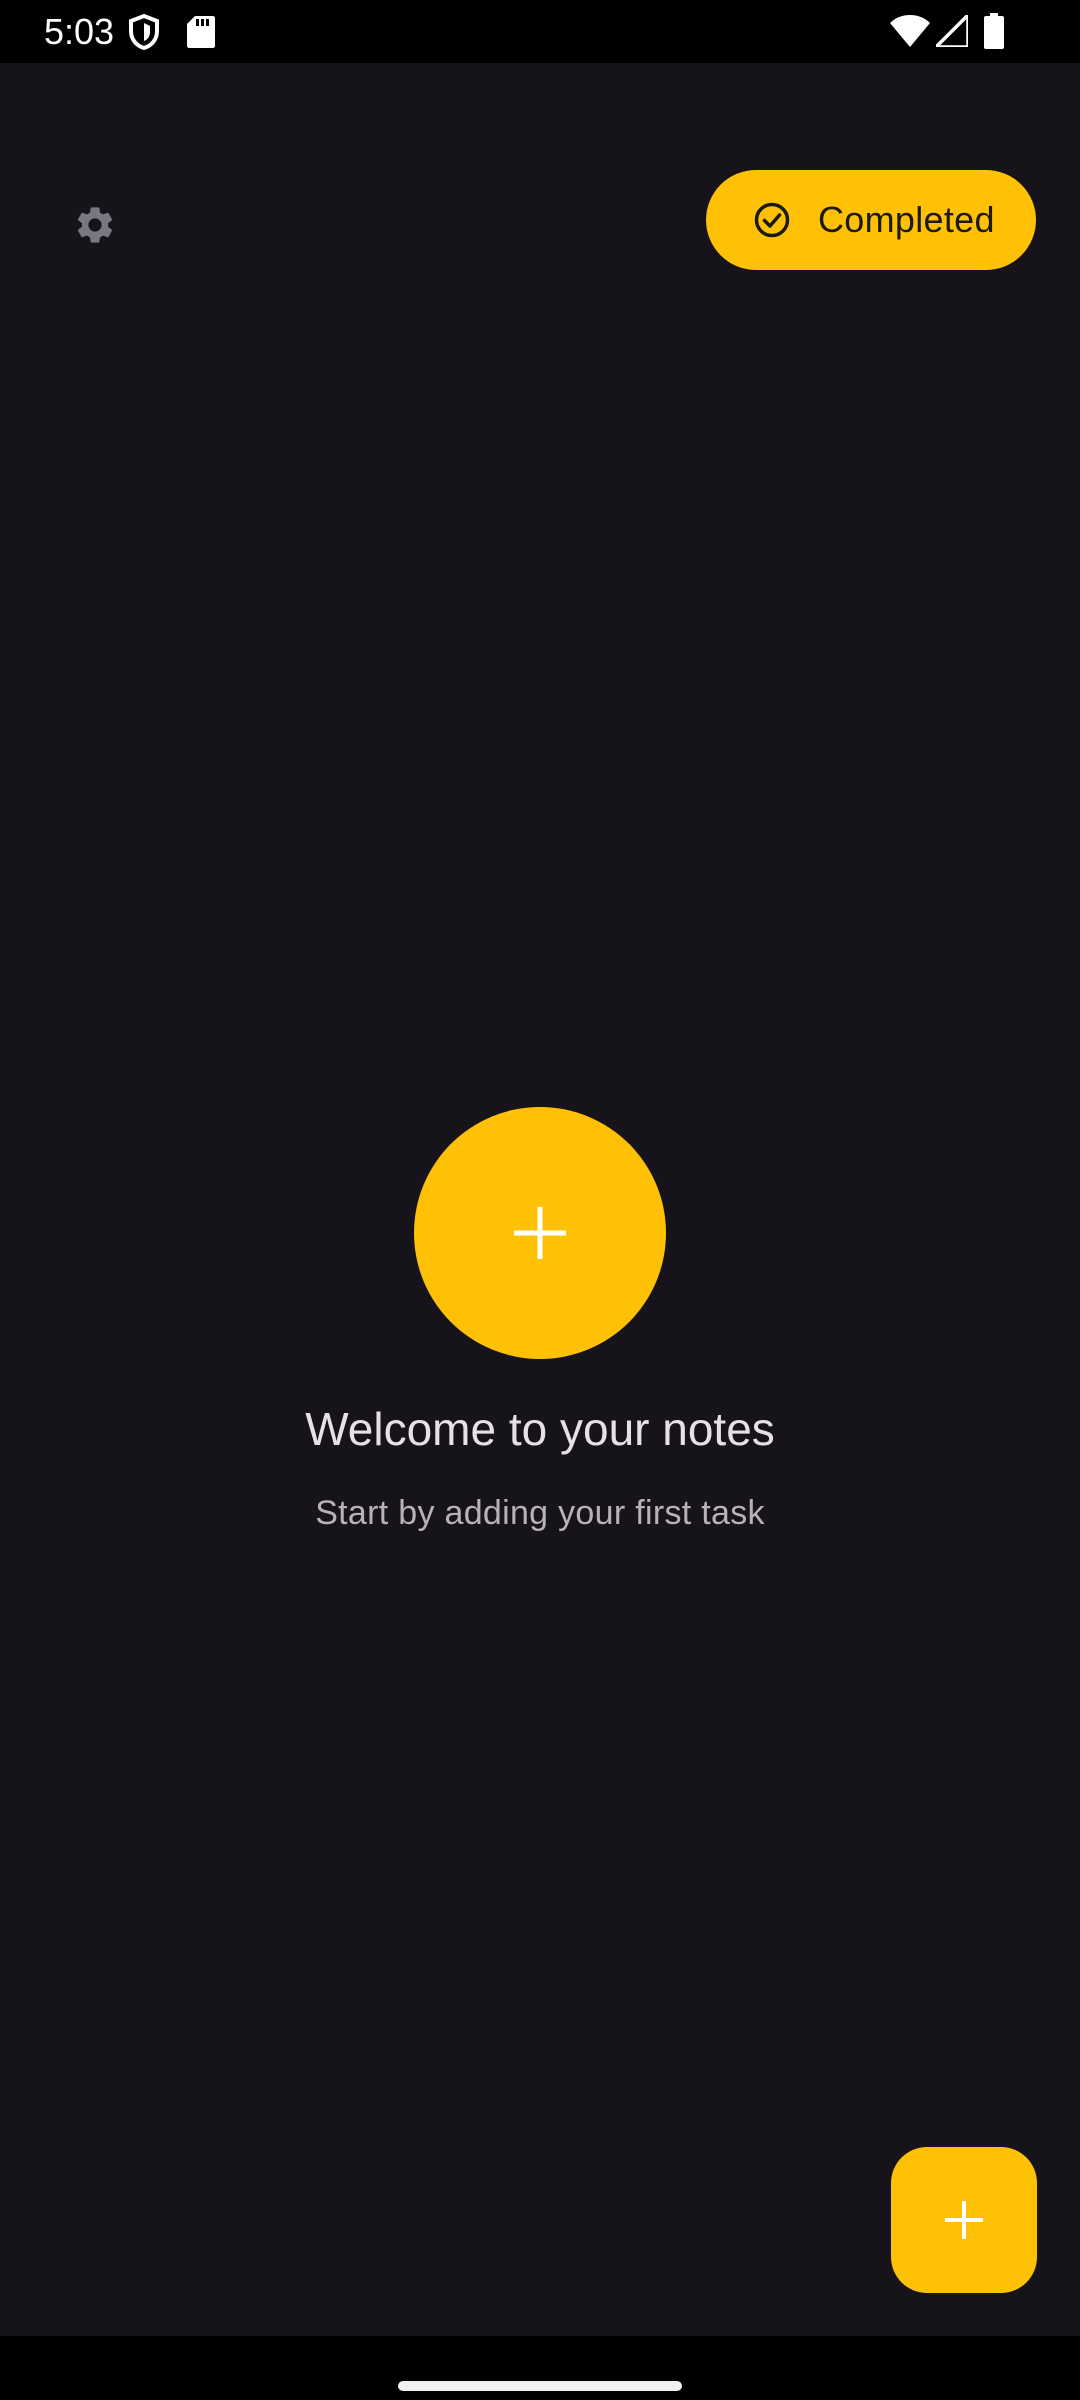 The image size is (1080, 2400). I want to click on completed-filter-button: Completed, so click(871, 220).